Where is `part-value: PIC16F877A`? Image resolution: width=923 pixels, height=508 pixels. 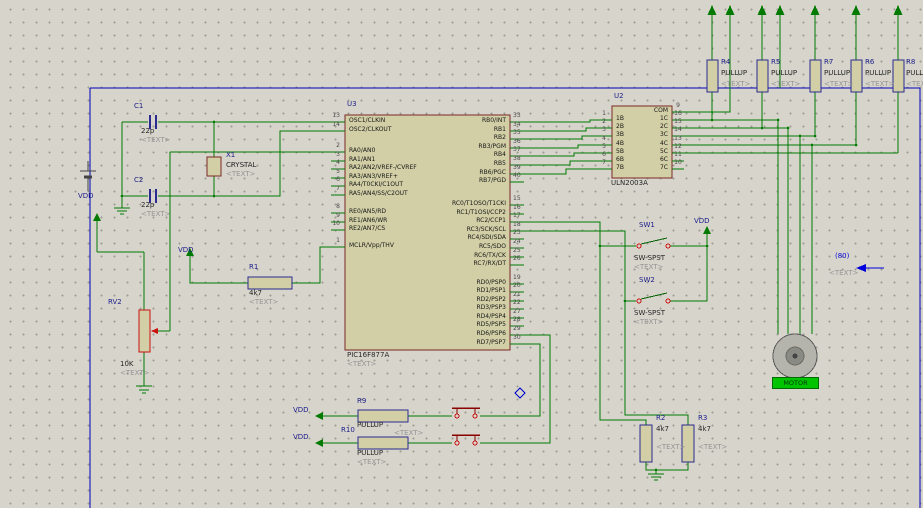
part-value: PIC16F877A is located at coordinates (368, 355).